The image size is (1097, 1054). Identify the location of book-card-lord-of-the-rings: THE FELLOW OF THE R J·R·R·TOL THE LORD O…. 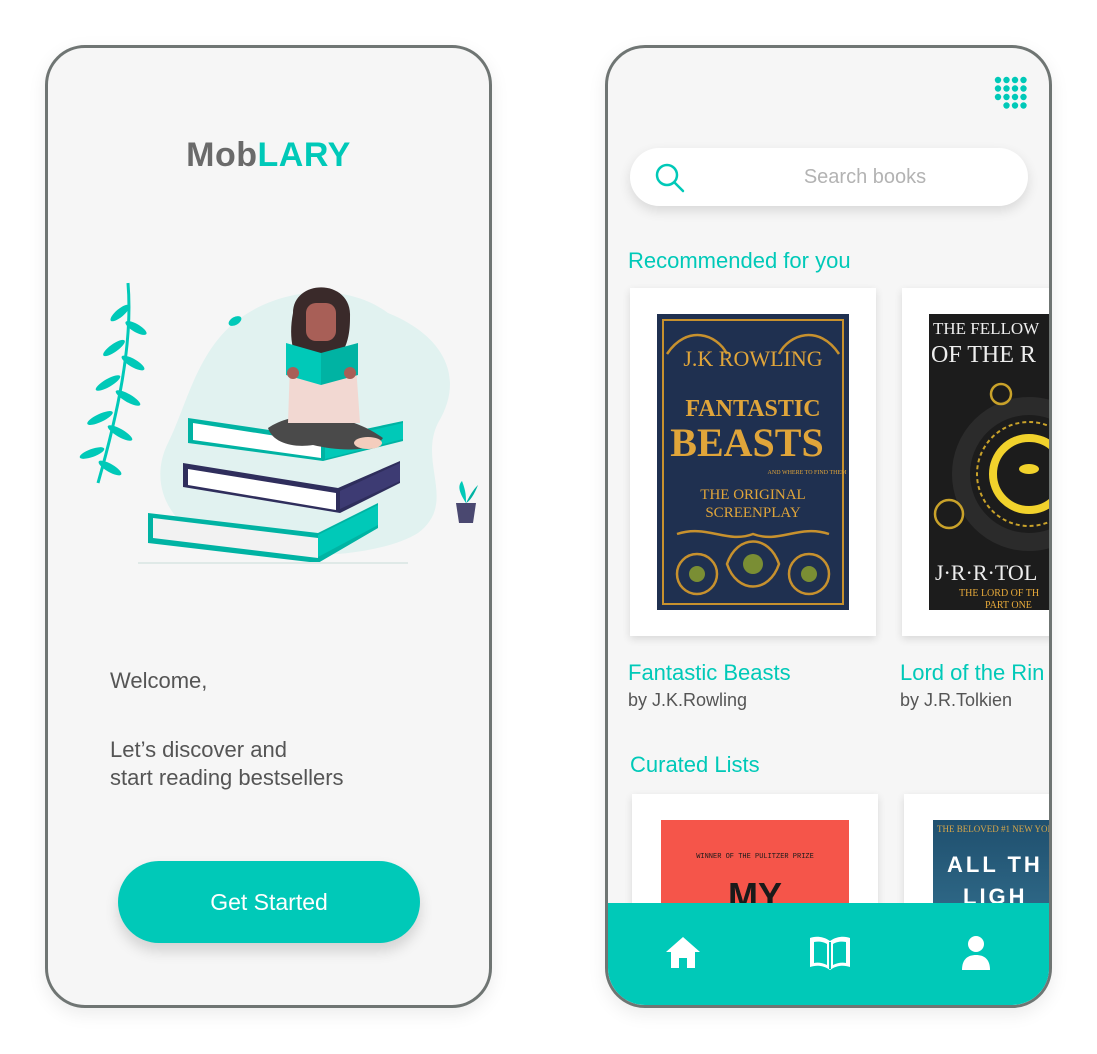
(975, 462).